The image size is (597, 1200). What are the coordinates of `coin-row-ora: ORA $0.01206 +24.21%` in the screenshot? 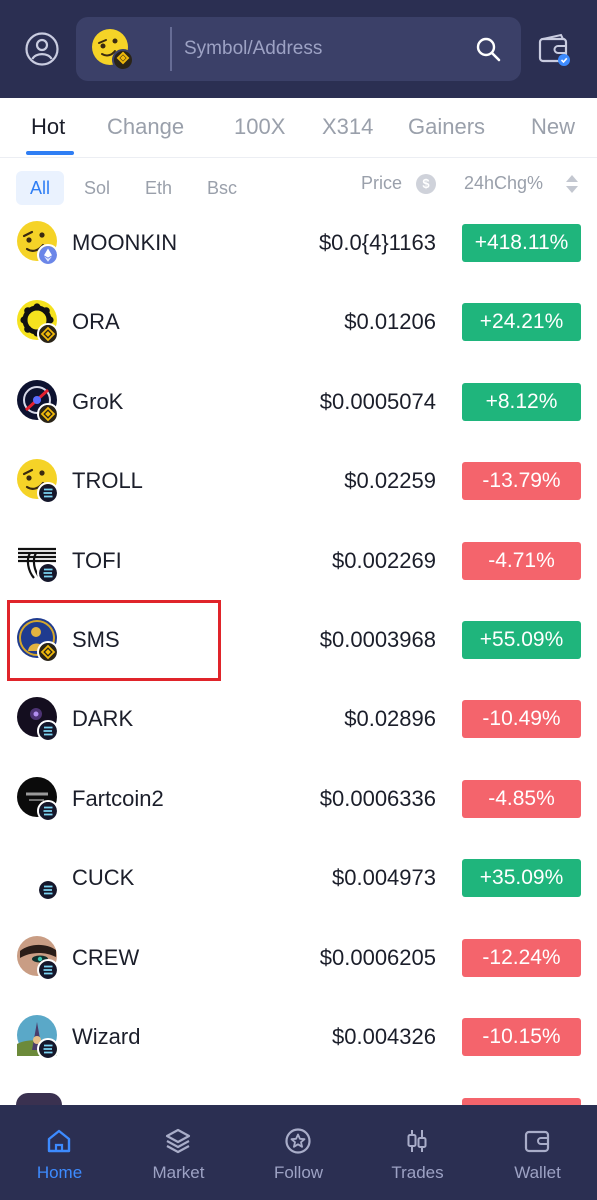 It's located at (298, 321).